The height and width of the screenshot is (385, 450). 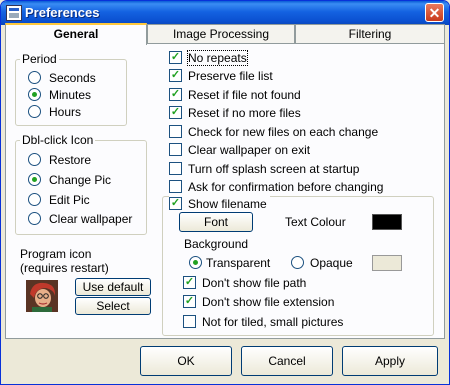 I want to click on close-icon: ✕, so click(x=434, y=13).